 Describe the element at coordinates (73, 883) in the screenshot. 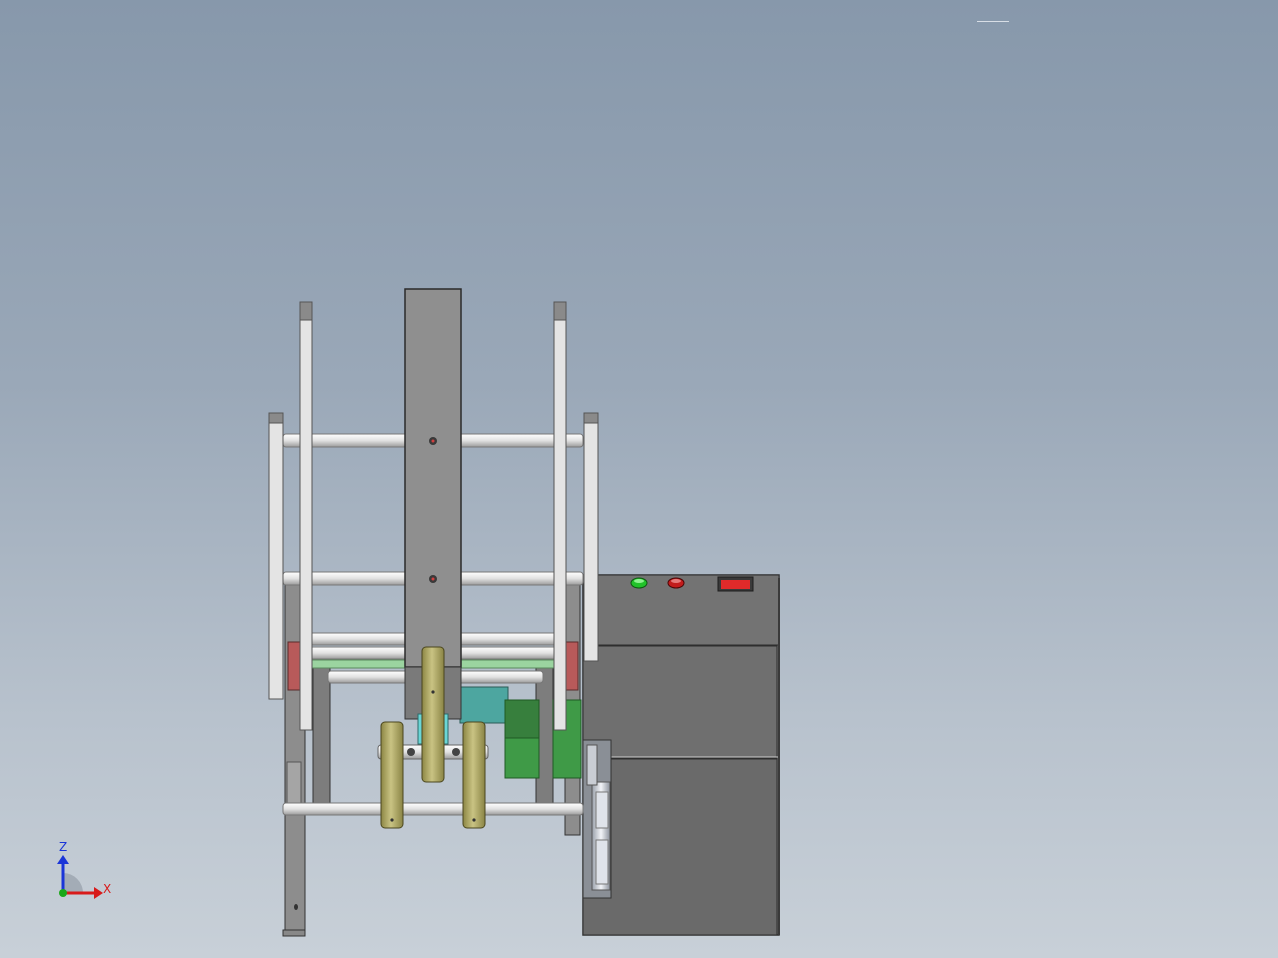

I see `triad-quadrant` at that location.